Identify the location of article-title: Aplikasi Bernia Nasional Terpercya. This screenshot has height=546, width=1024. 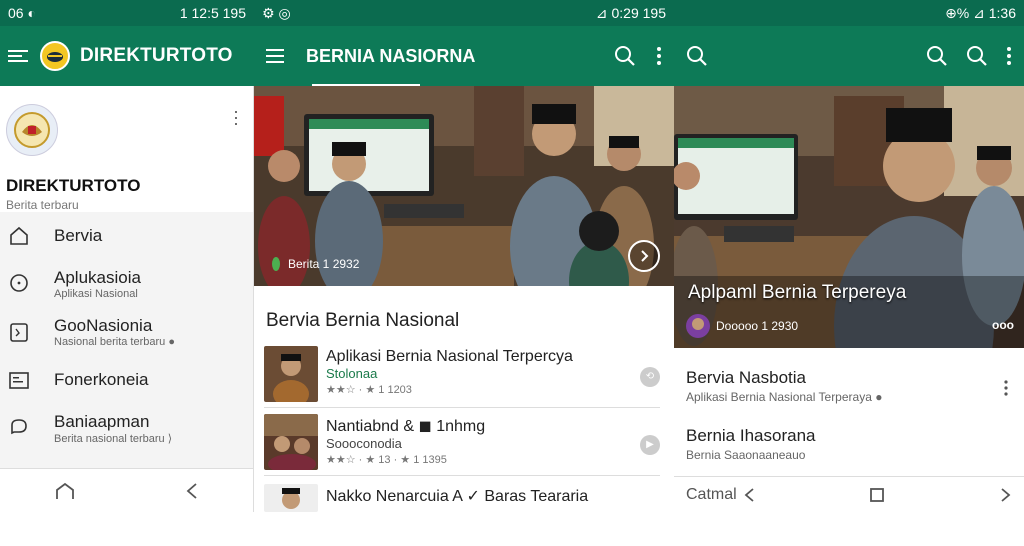
(479, 357).